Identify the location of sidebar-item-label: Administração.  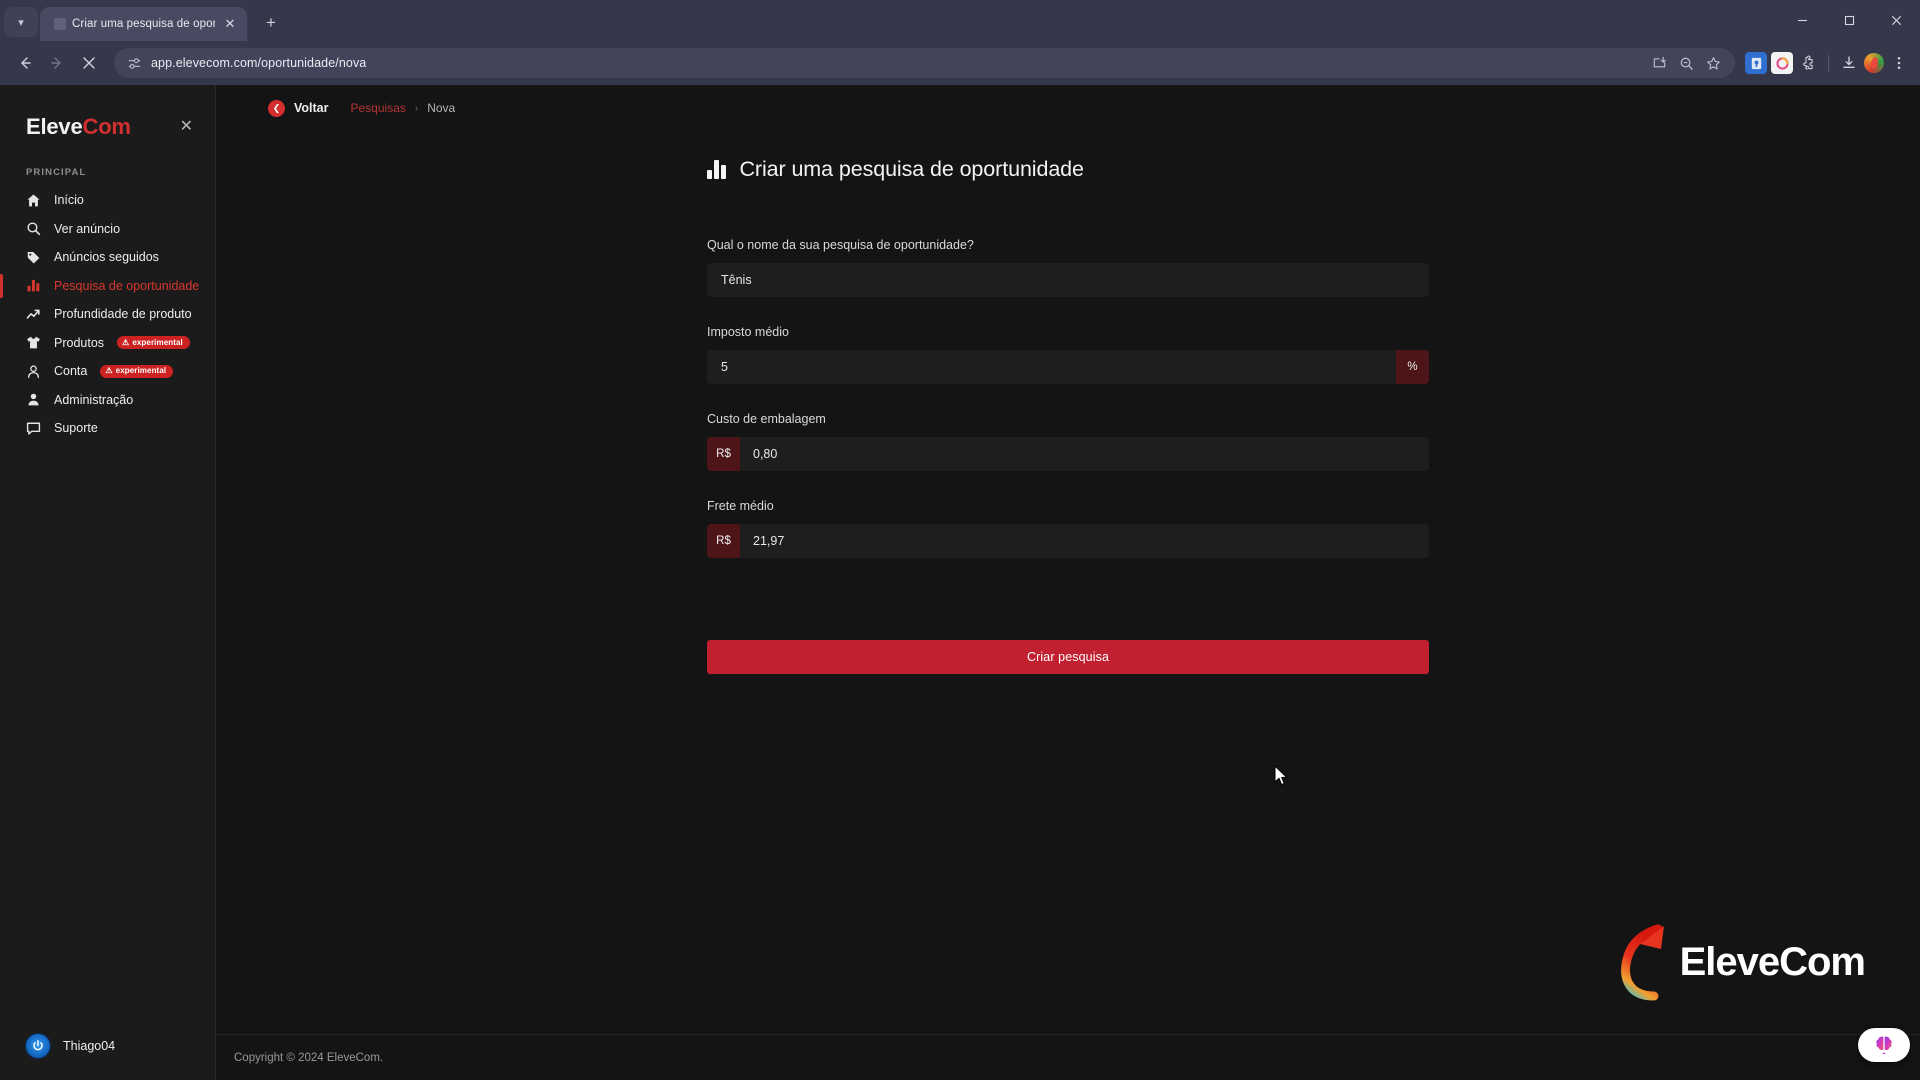
(94, 399).